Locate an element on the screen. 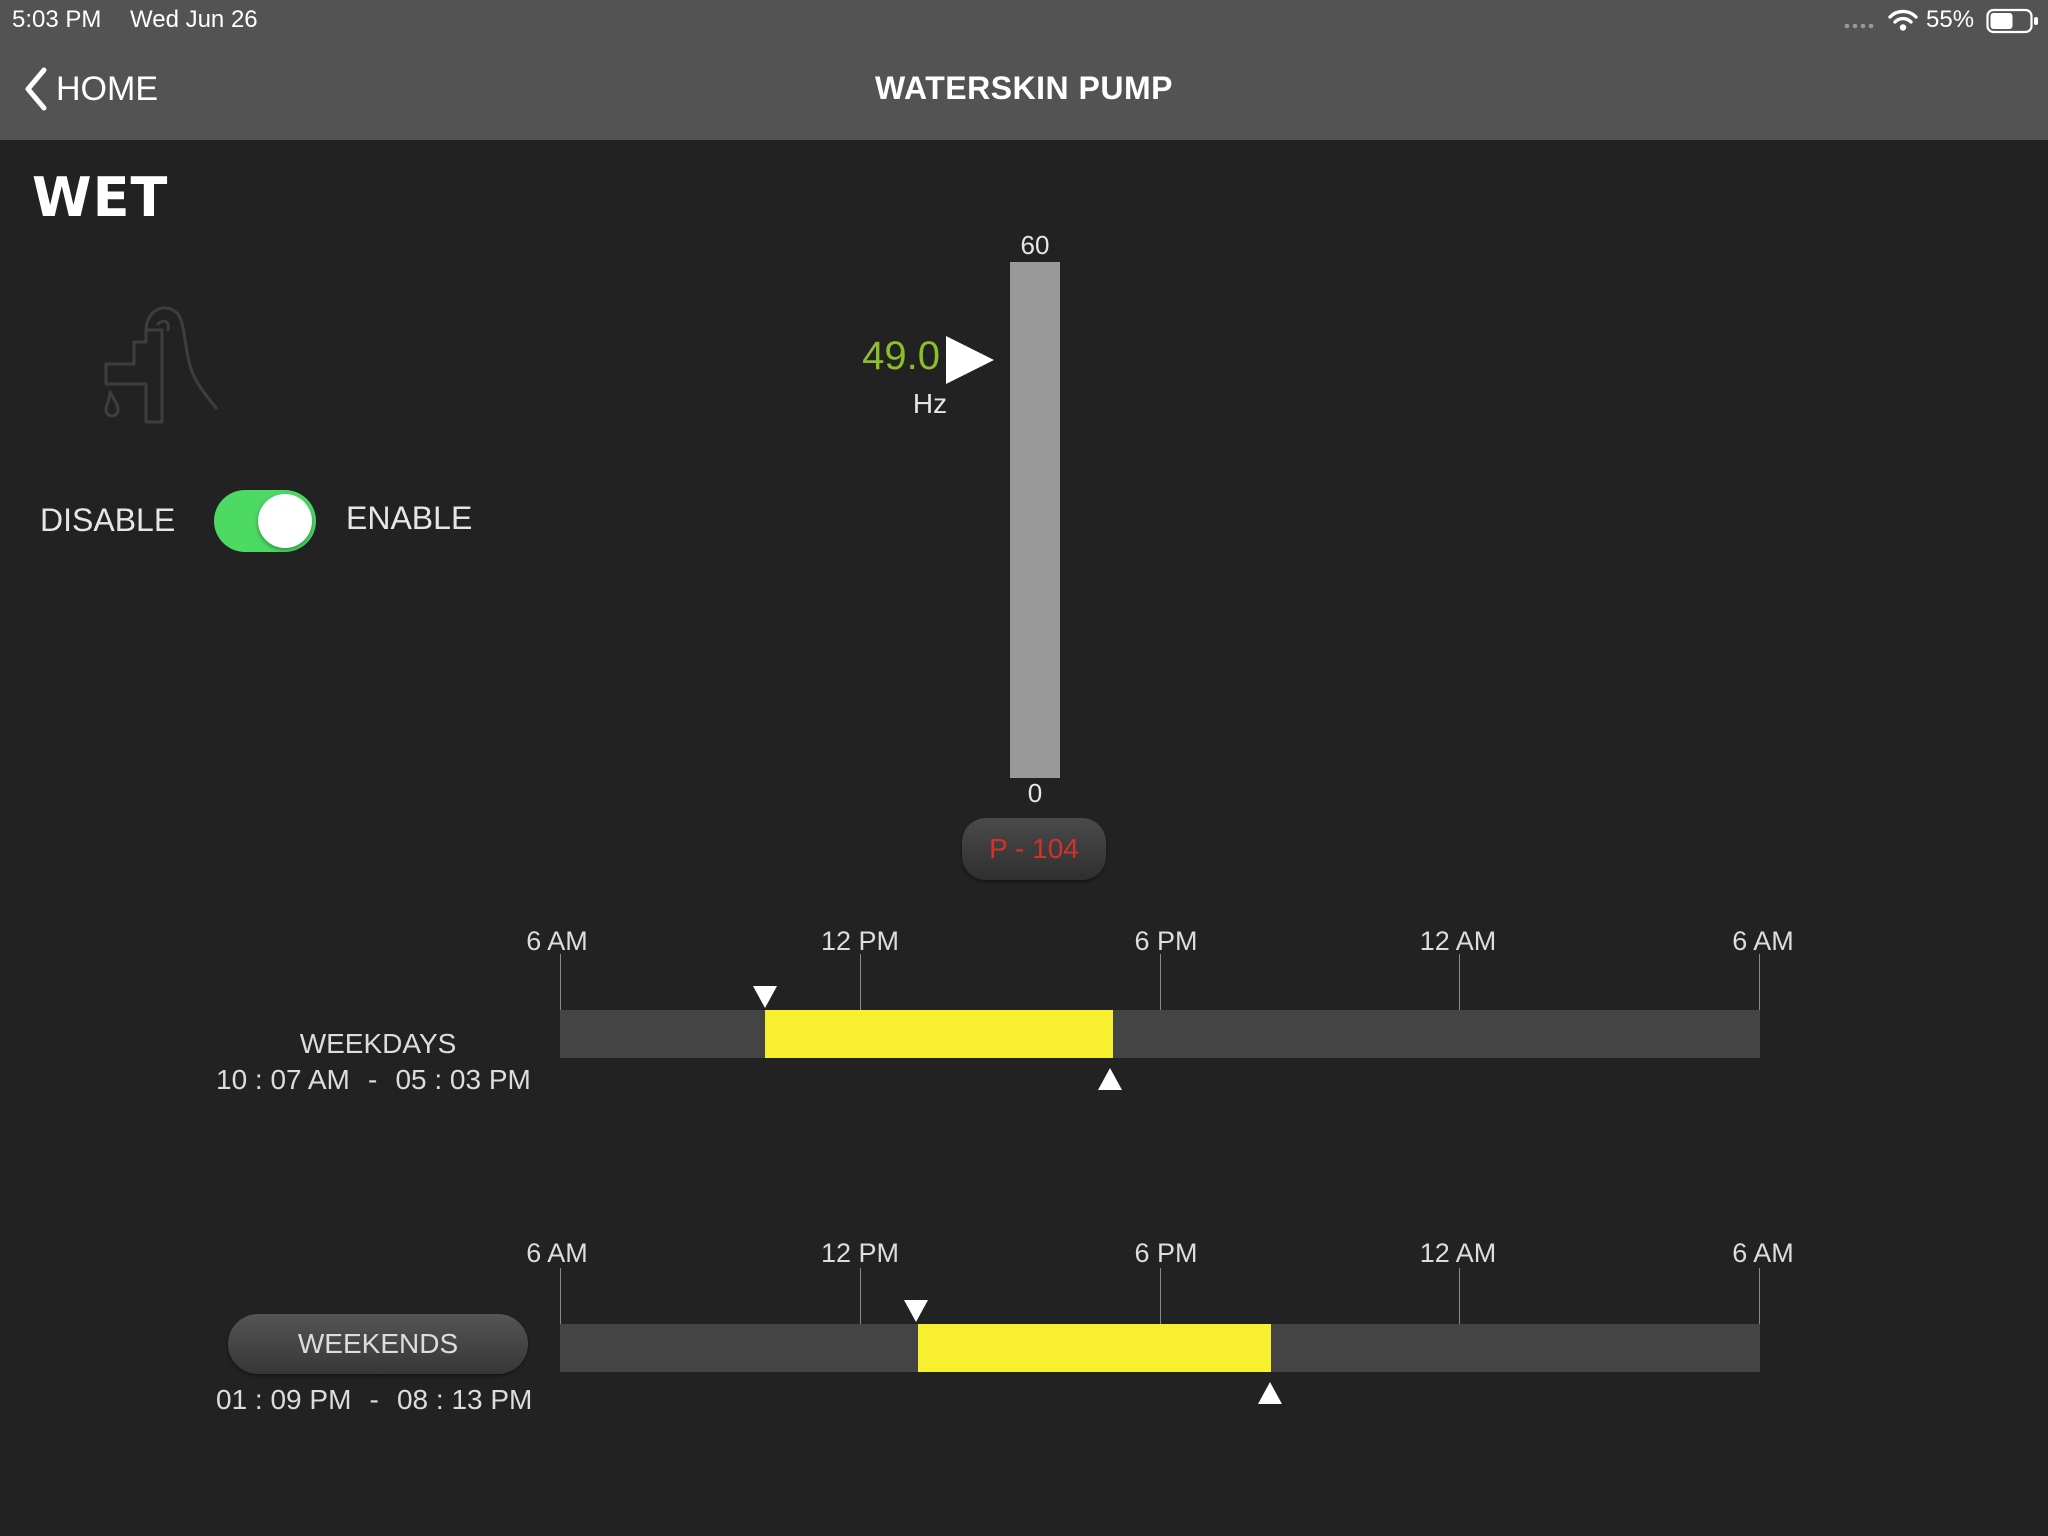 This screenshot has height=1536, width=2048. wifi-icon is located at coordinates (1903, 20).